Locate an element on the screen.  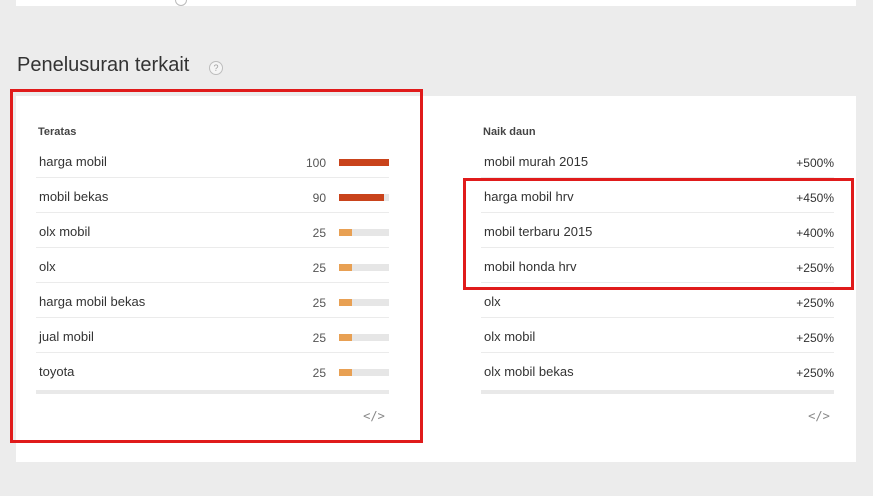
list-item: olx mobil +250% is located at coordinates (657, 335).